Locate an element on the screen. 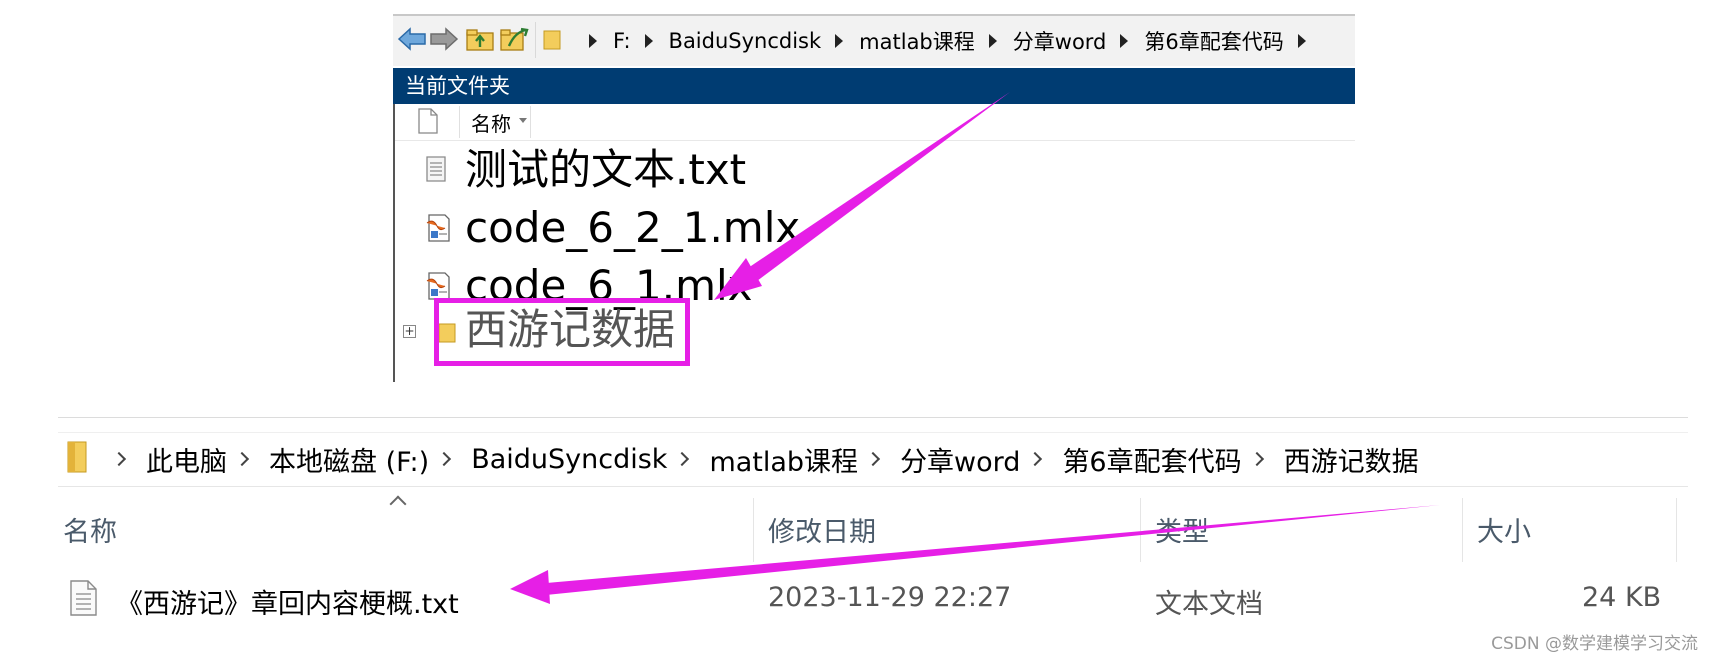  breadcrumb-item: BaiduSyncdisk is located at coordinates (569, 459).